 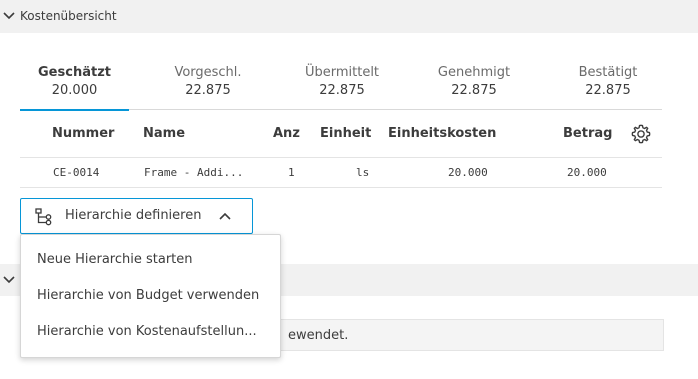 What do you see at coordinates (164, 133) in the screenshot?
I see `column-header-name: Name` at bounding box center [164, 133].